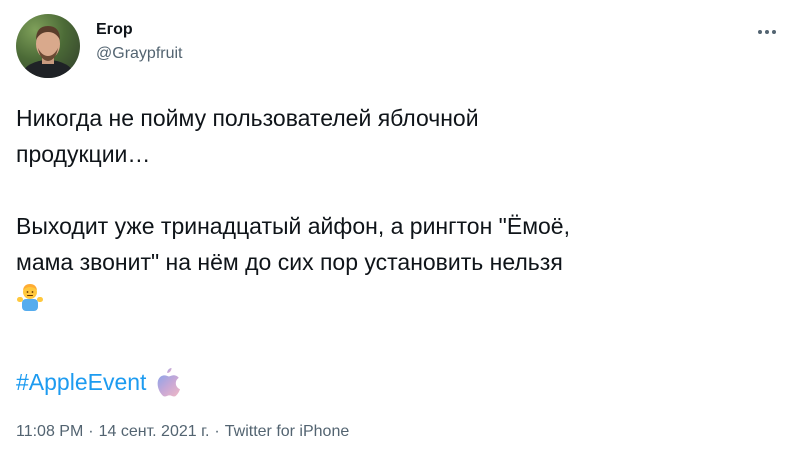  What do you see at coordinates (48, 46) in the screenshot?
I see `avatar` at bounding box center [48, 46].